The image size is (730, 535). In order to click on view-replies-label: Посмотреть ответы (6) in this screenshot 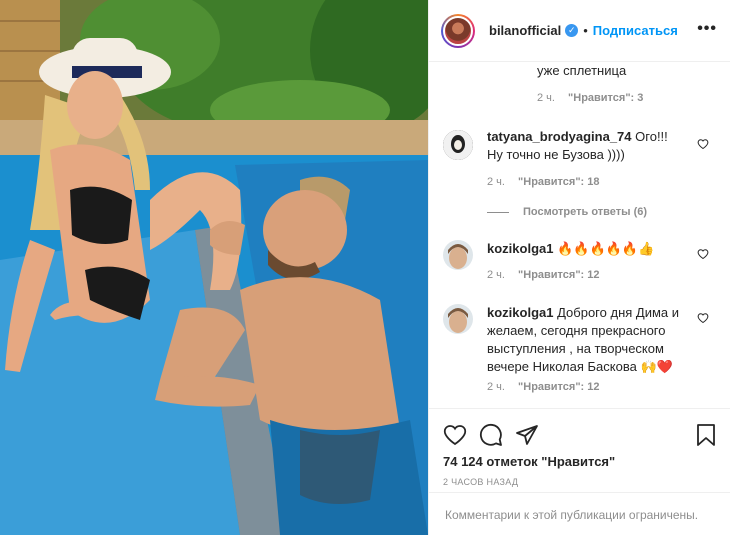, I will do `click(585, 212)`.